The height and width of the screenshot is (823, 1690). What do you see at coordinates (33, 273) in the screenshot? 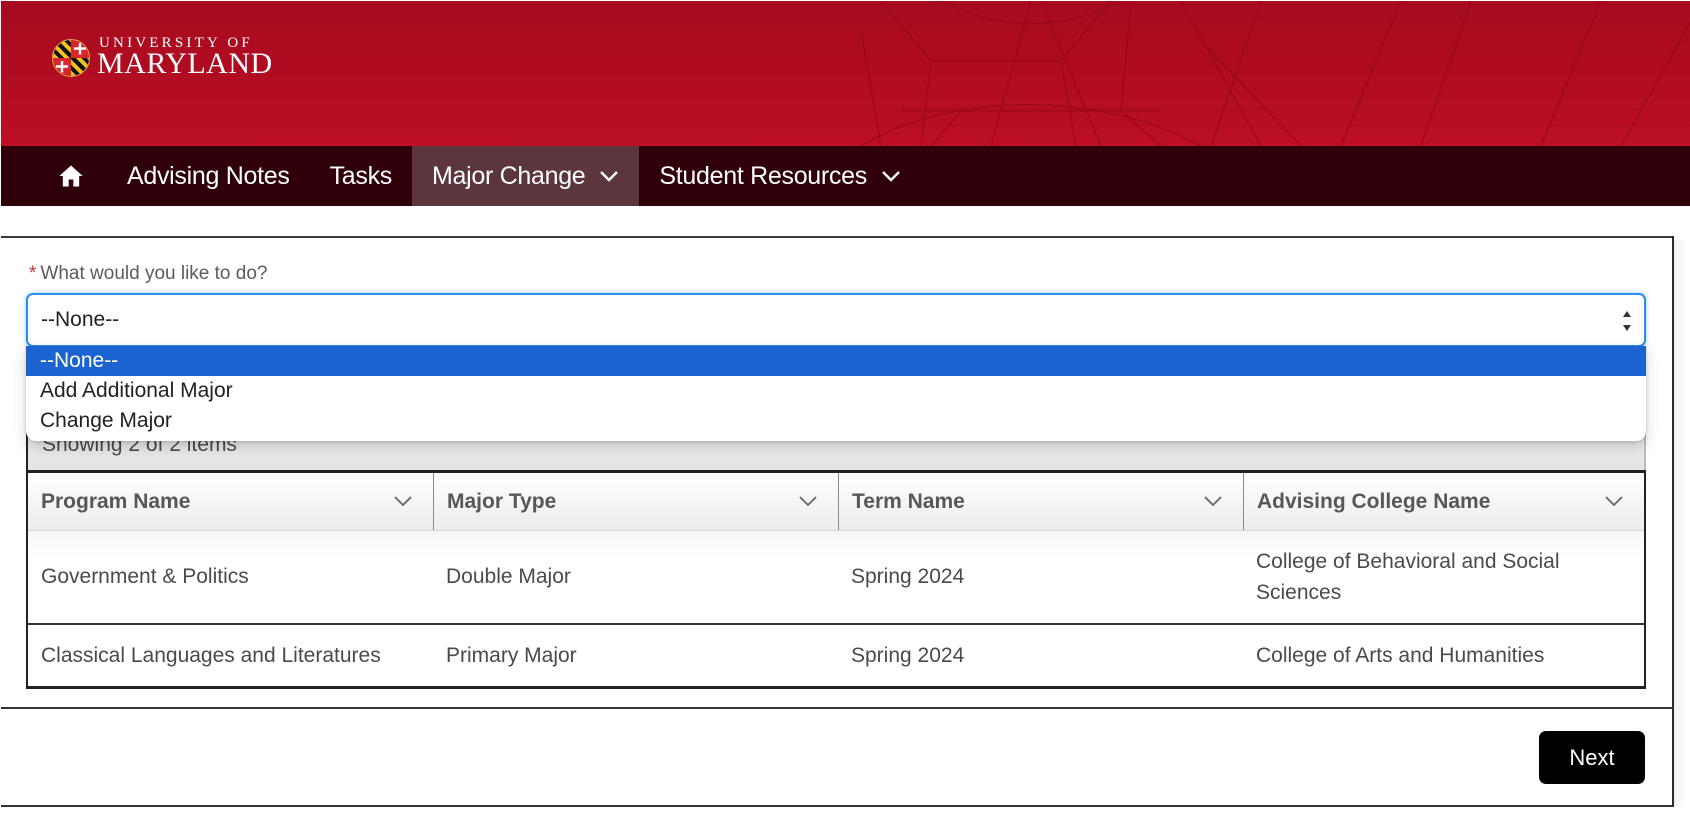
I see `required-marker: *` at bounding box center [33, 273].